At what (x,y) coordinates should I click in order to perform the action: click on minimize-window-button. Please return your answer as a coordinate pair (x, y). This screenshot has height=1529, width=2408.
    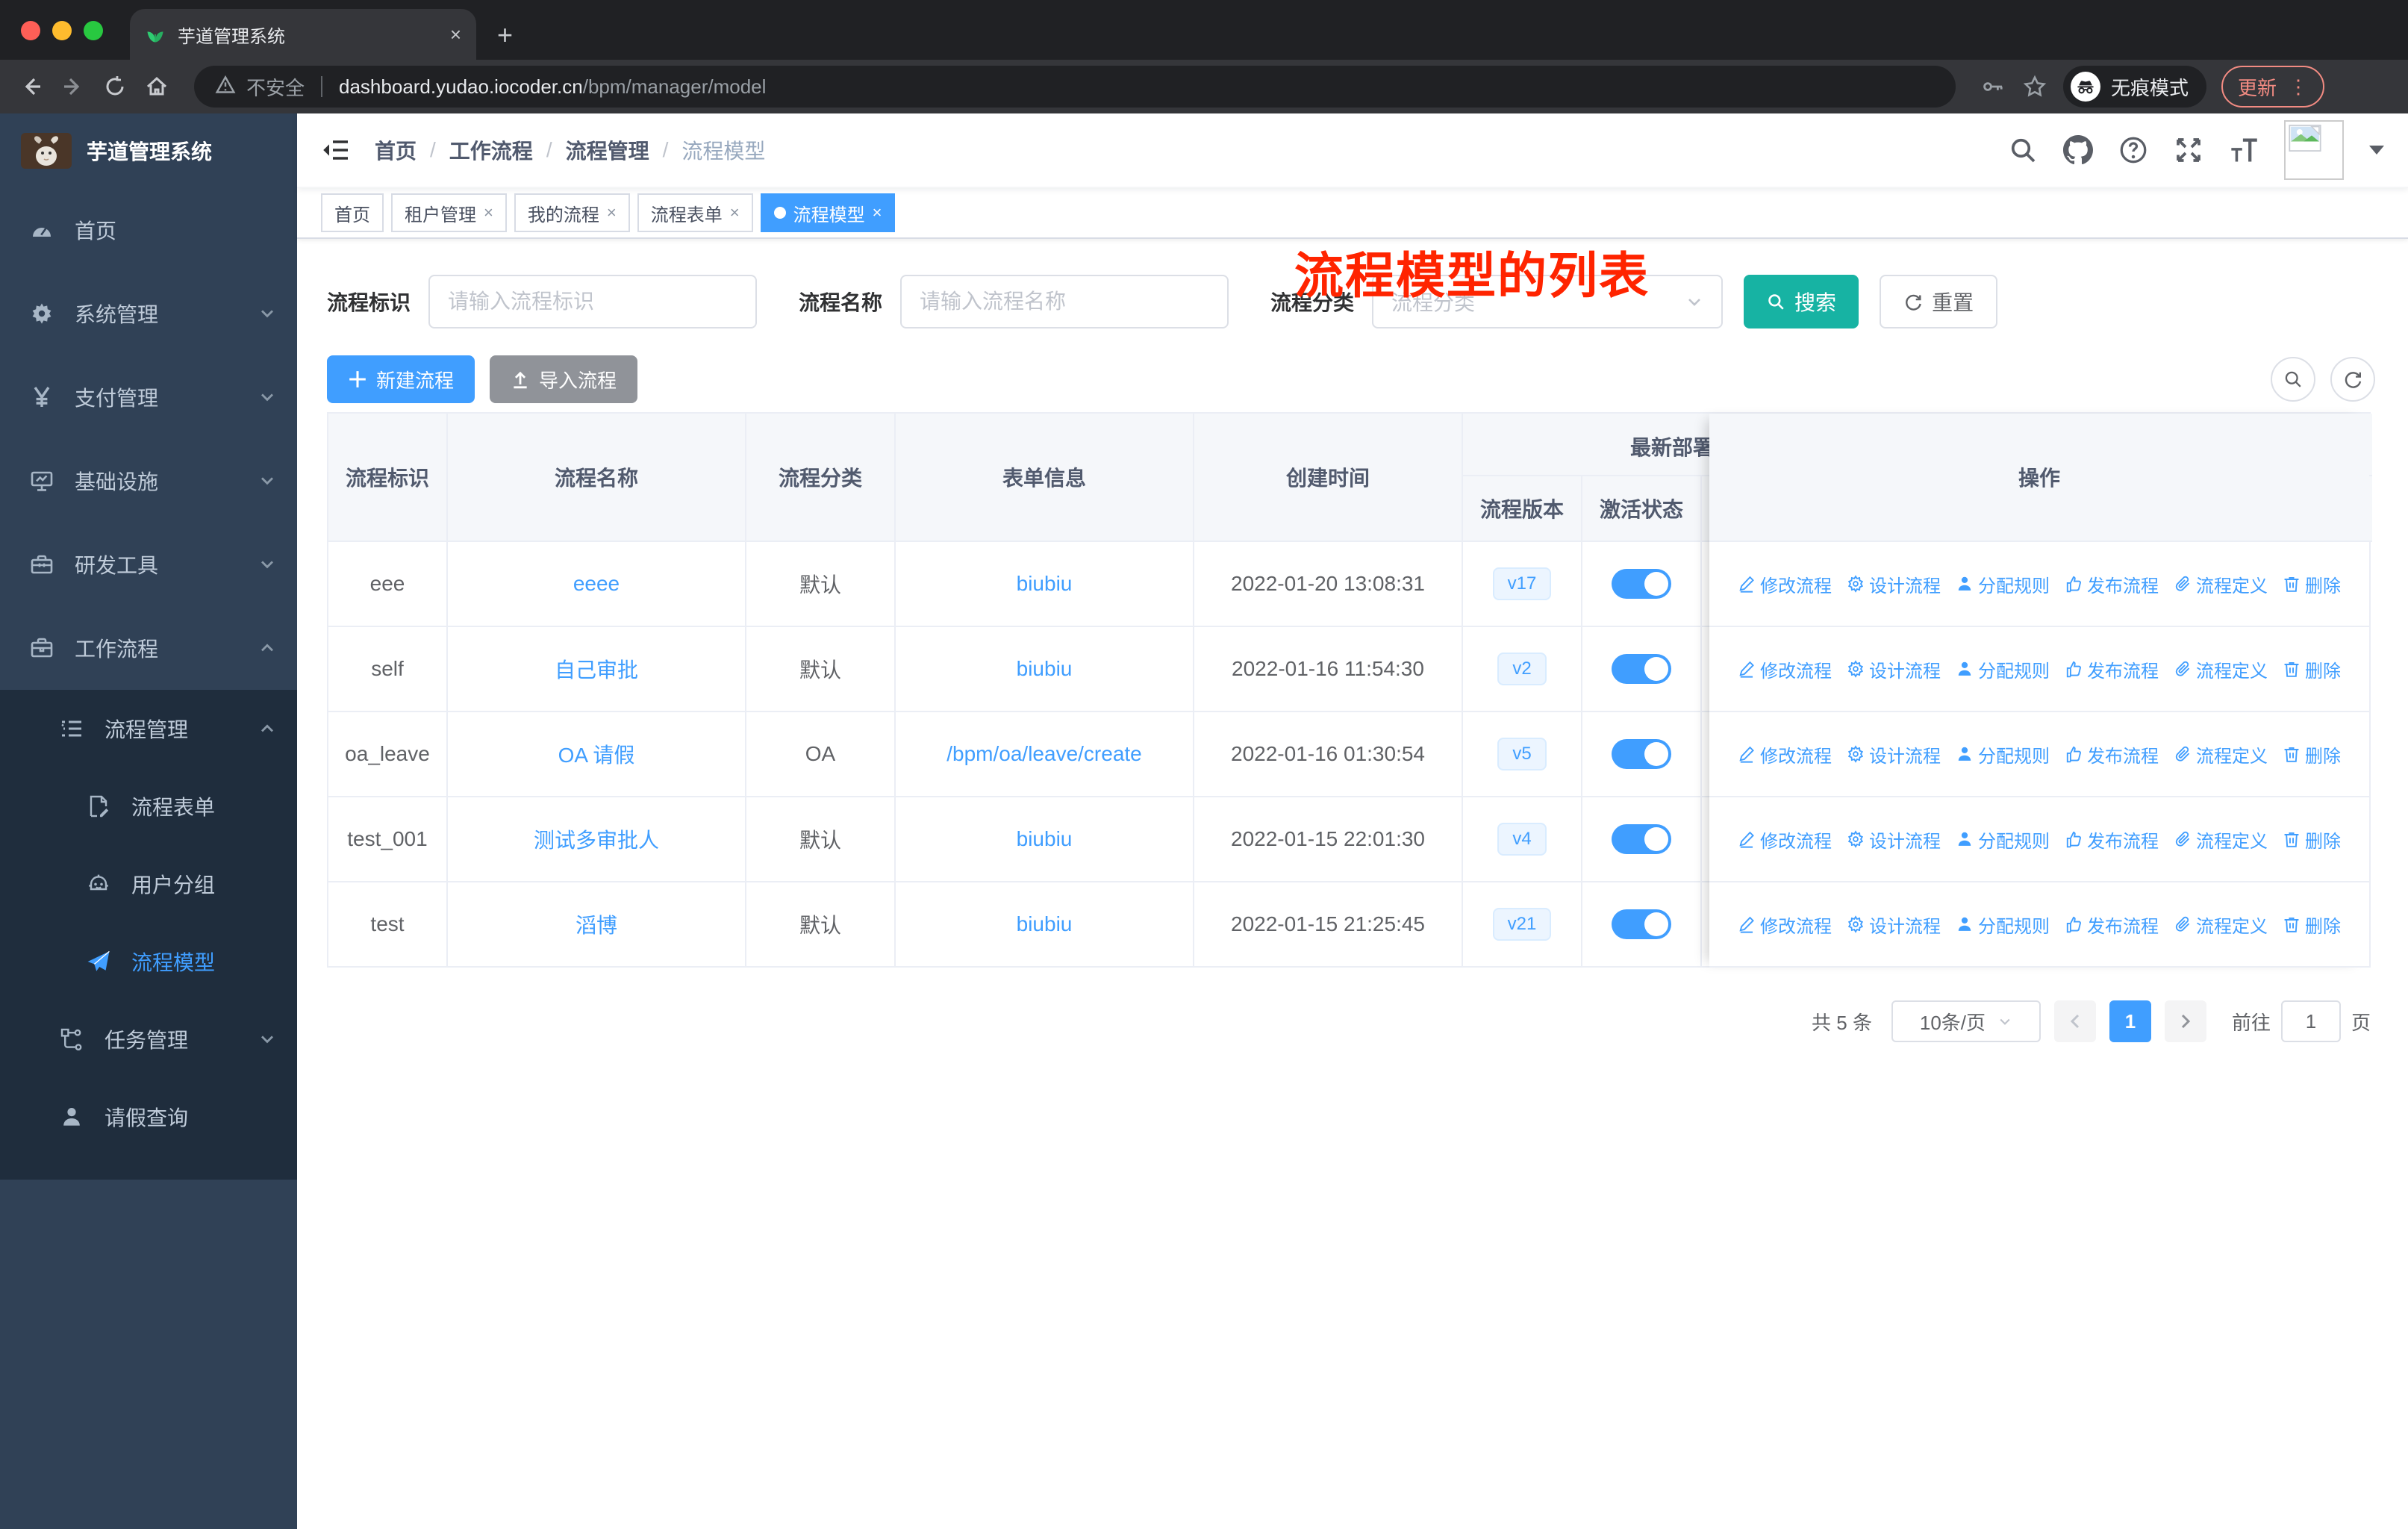
    Looking at the image, I should click on (62, 31).